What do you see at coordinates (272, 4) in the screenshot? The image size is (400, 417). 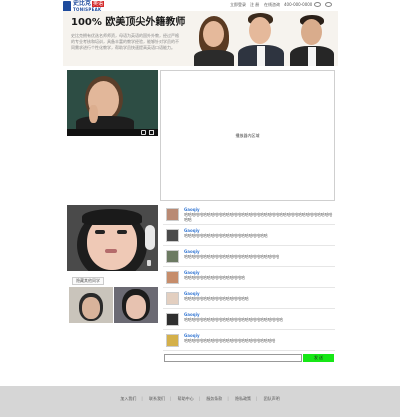 I see `consult-link: 在线咨询` at bounding box center [272, 4].